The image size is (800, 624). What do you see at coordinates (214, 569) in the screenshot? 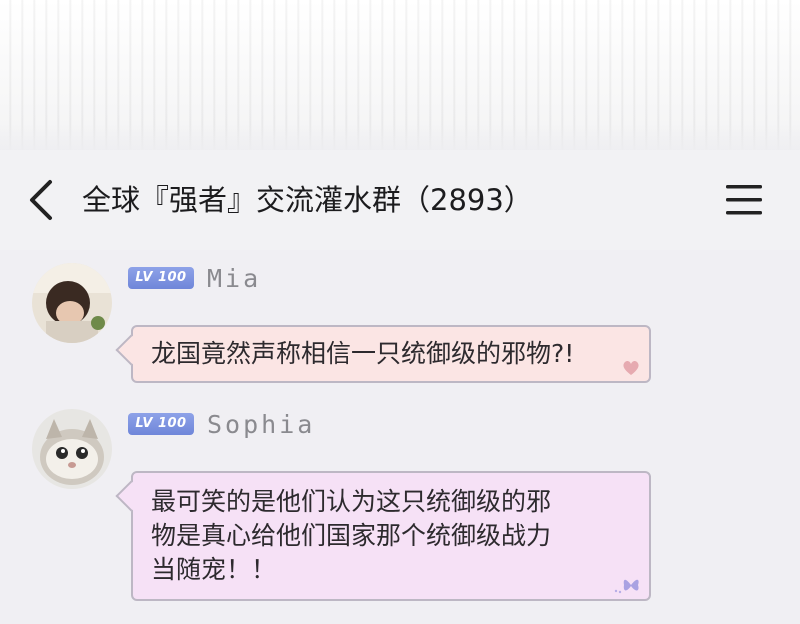
I see `message-line: 当随宠！！` at bounding box center [214, 569].